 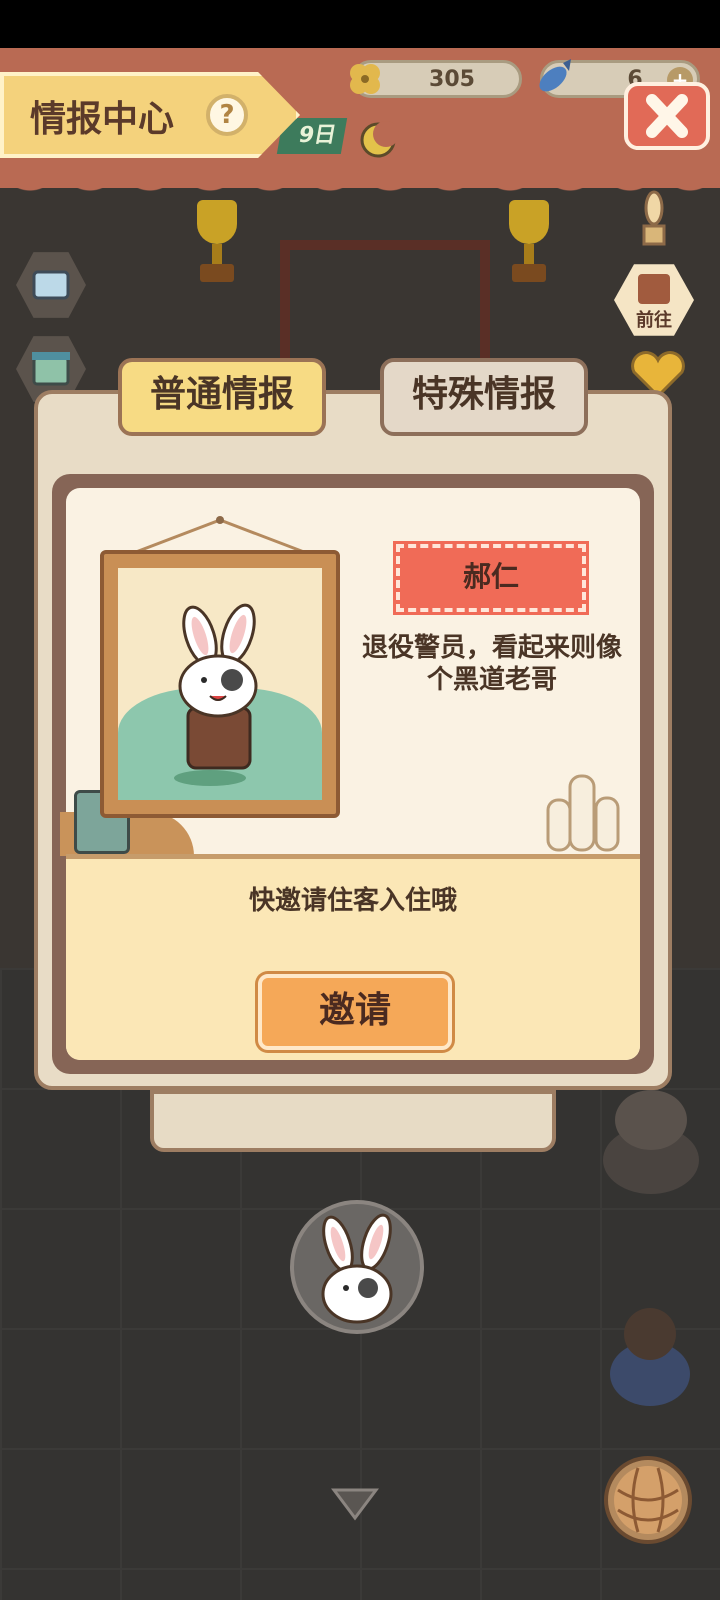 I want to click on yarn-ball-button, so click(x=648, y=1500).